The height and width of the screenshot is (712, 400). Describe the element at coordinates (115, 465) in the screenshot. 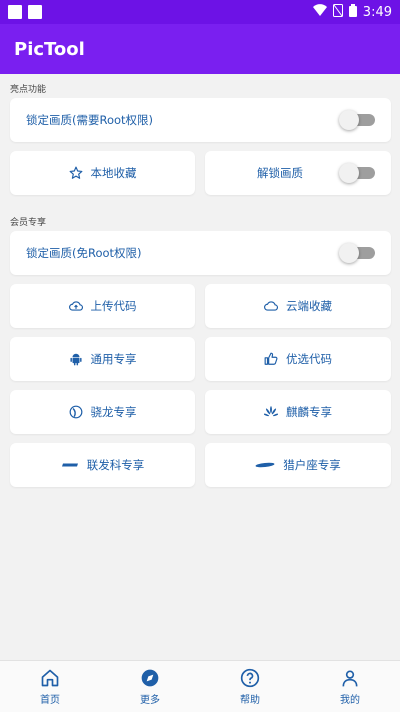

I see `mediatek-exclusive-label: 联发科专享` at that location.